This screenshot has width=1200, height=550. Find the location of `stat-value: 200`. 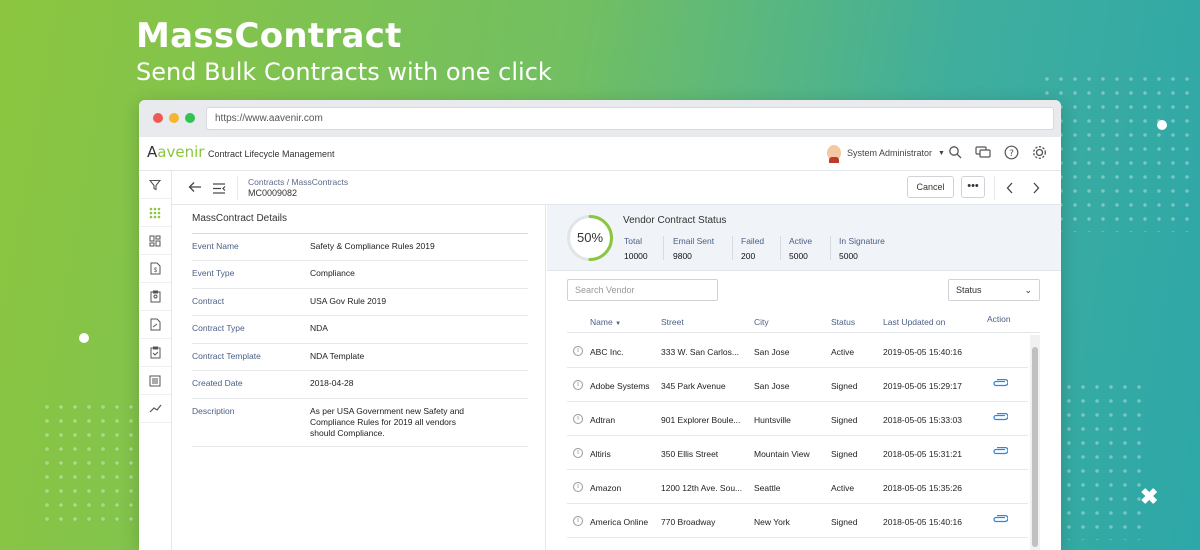

stat-value: 200 is located at coordinates (748, 256).